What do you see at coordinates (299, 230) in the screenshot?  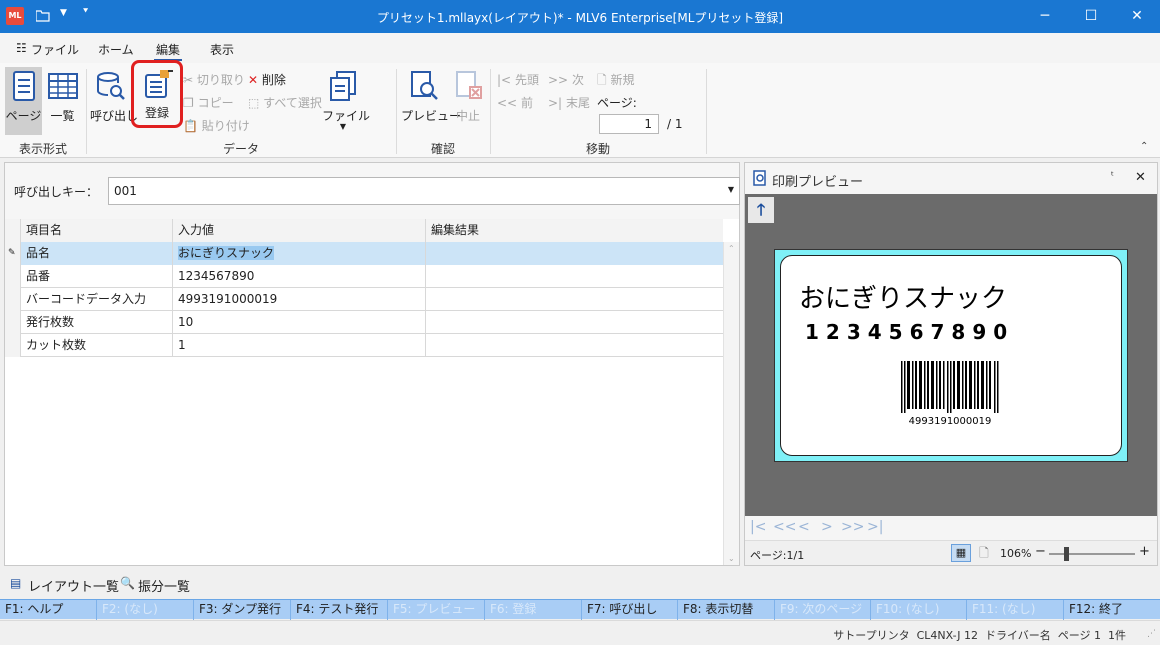 I see `column-header-value: 入力値` at bounding box center [299, 230].